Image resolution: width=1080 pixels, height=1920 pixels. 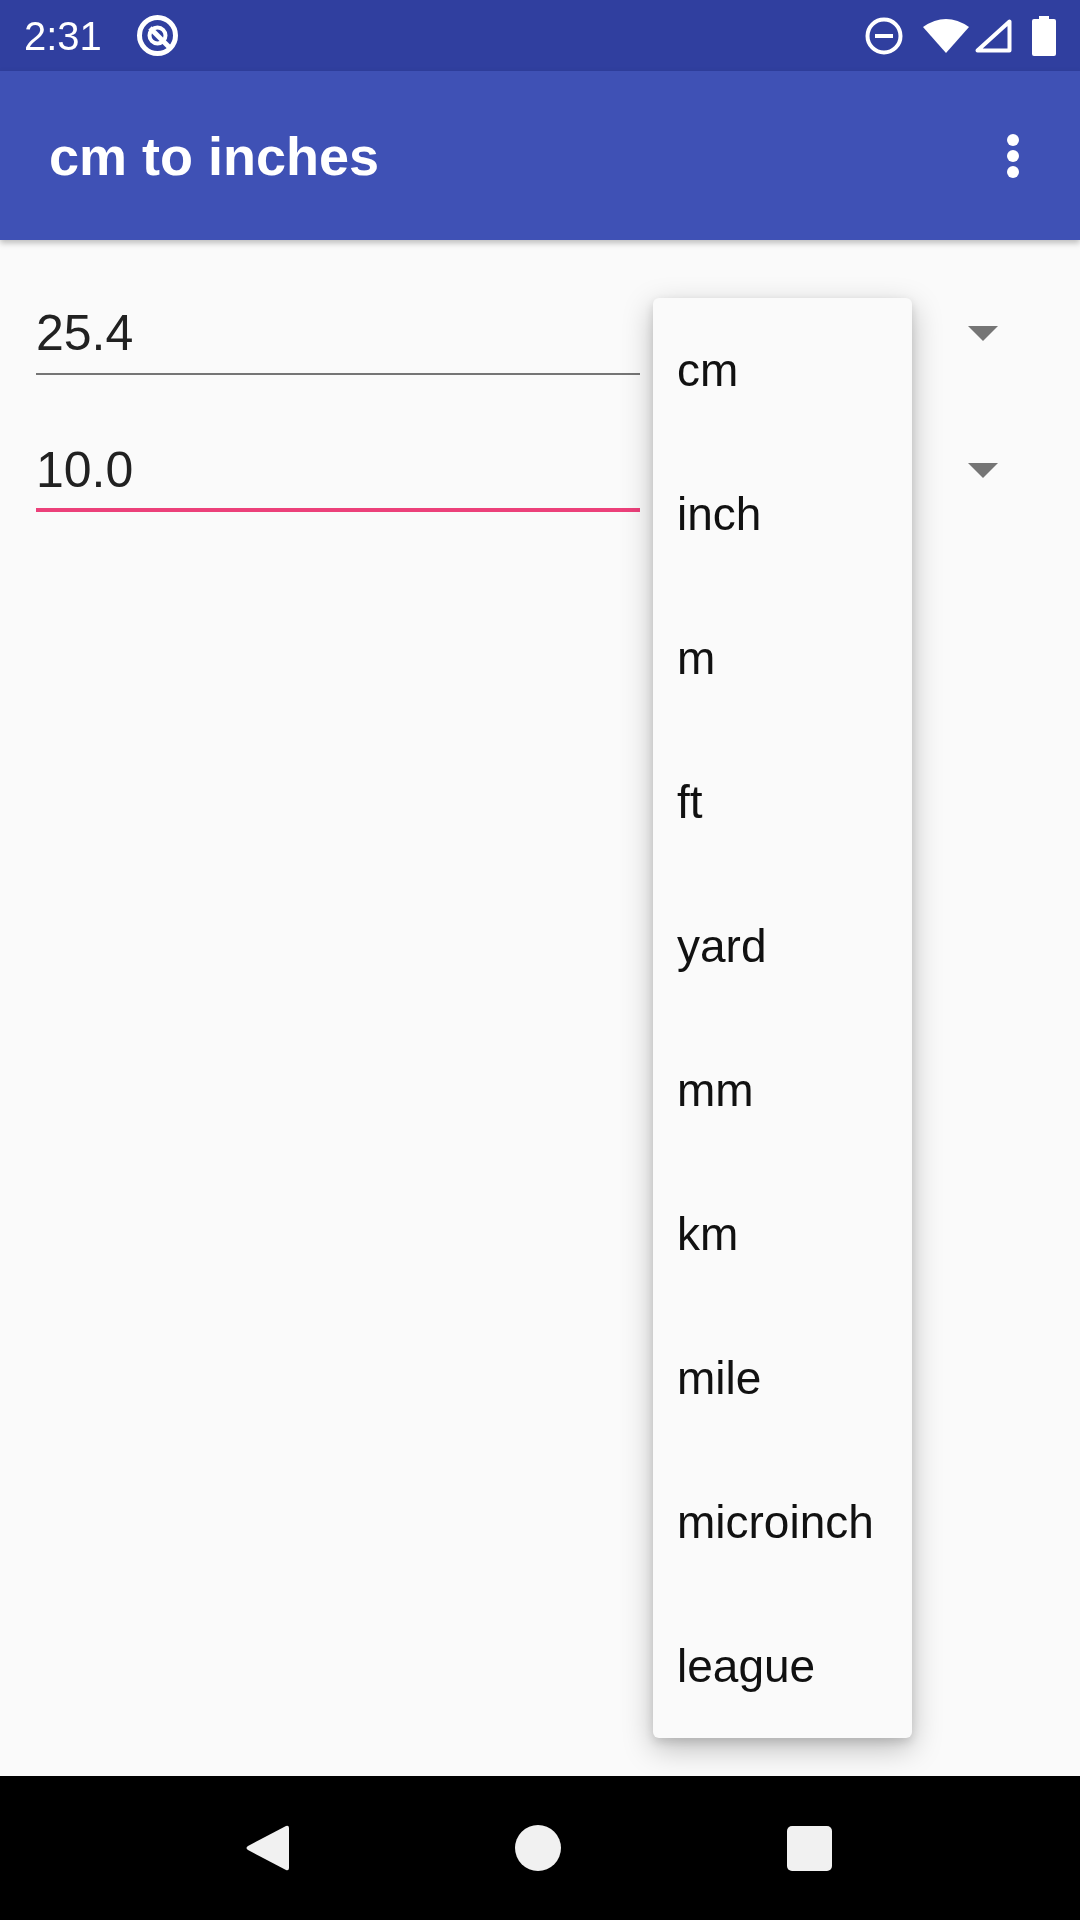 What do you see at coordinates (782, 1666) in the screenshot?
I see `menu-item: league` at bounding box center [782, 1666].